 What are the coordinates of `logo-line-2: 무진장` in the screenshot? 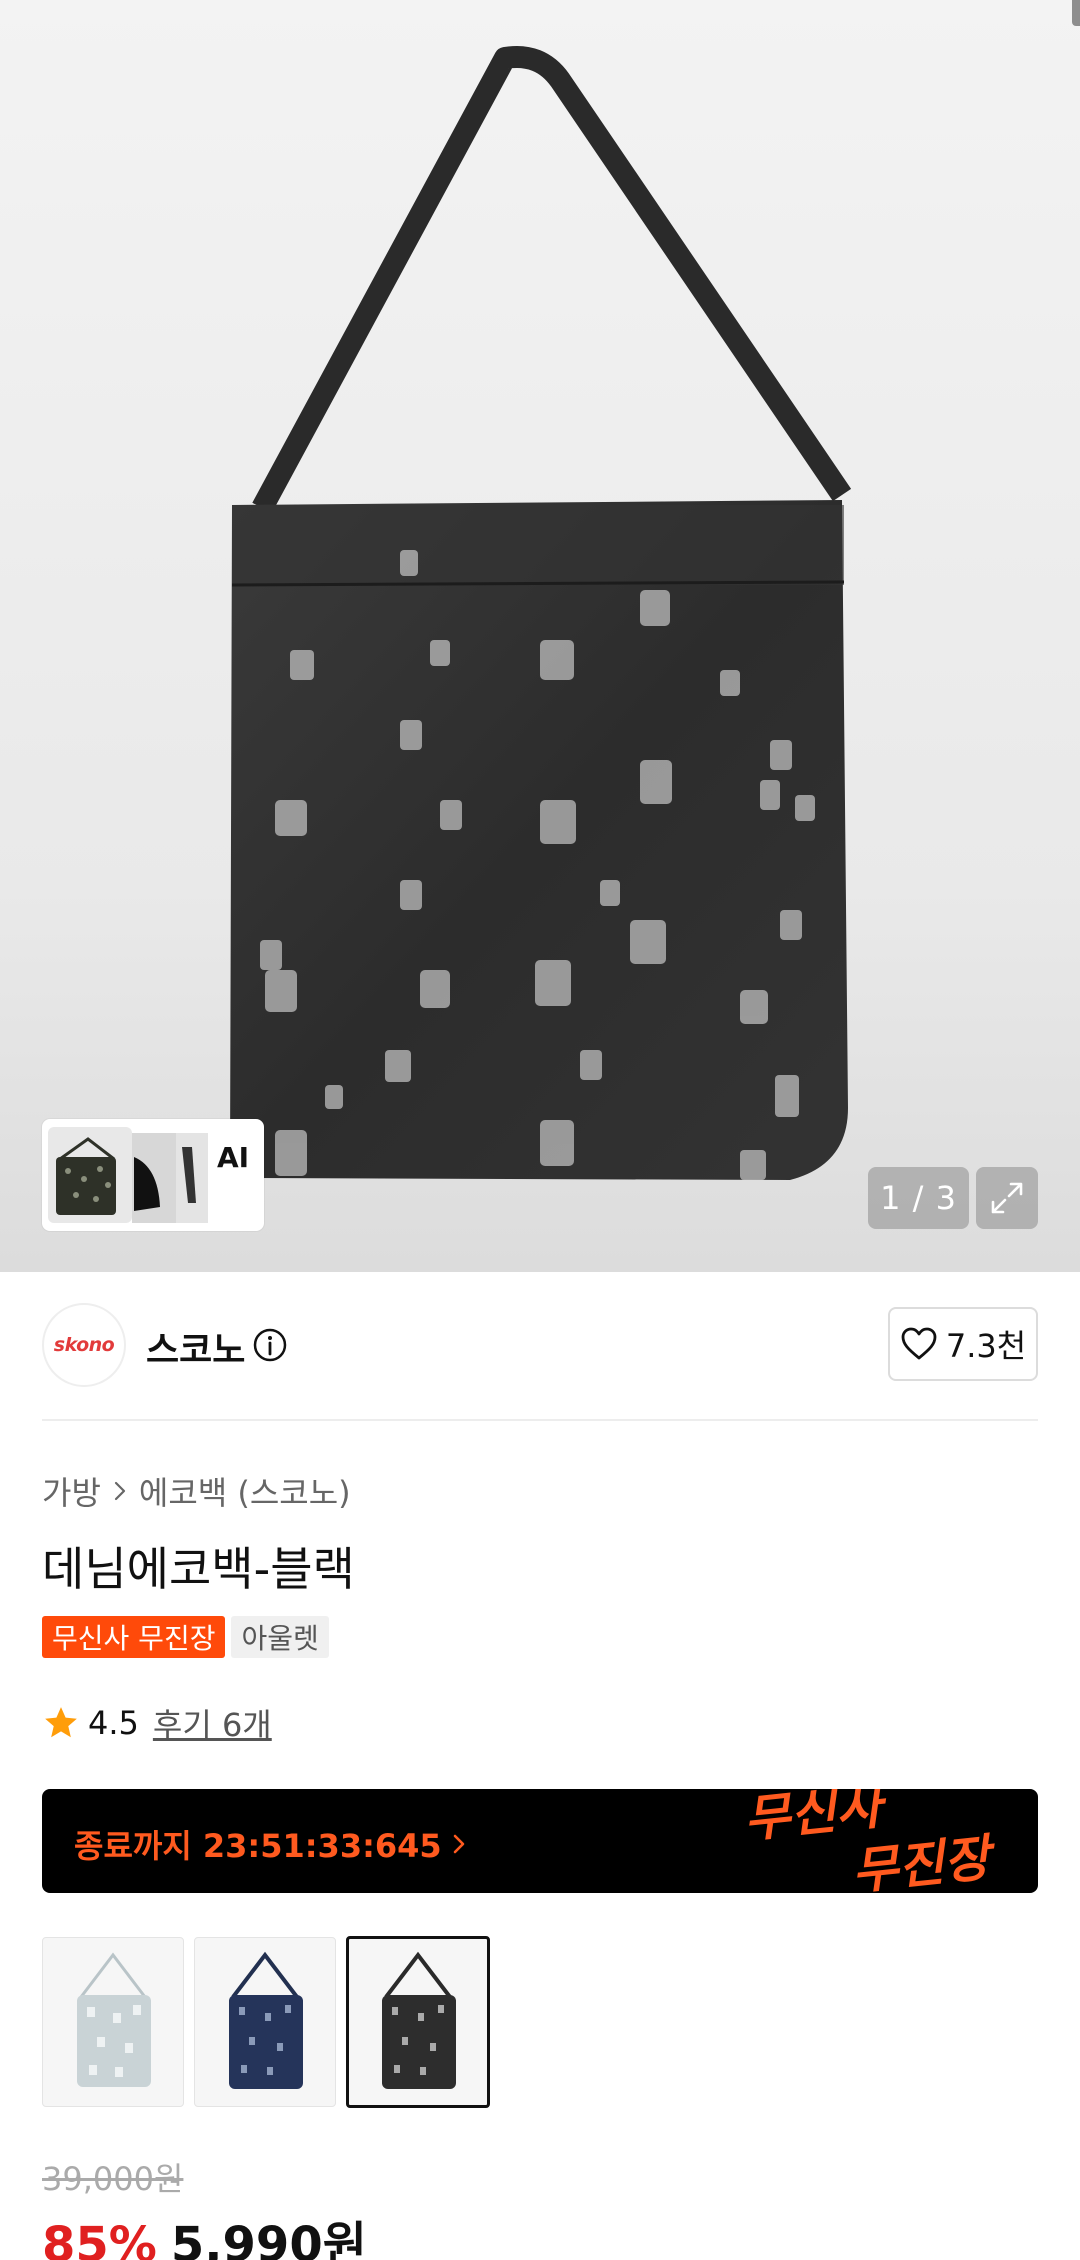 It's located at (924, 1860).